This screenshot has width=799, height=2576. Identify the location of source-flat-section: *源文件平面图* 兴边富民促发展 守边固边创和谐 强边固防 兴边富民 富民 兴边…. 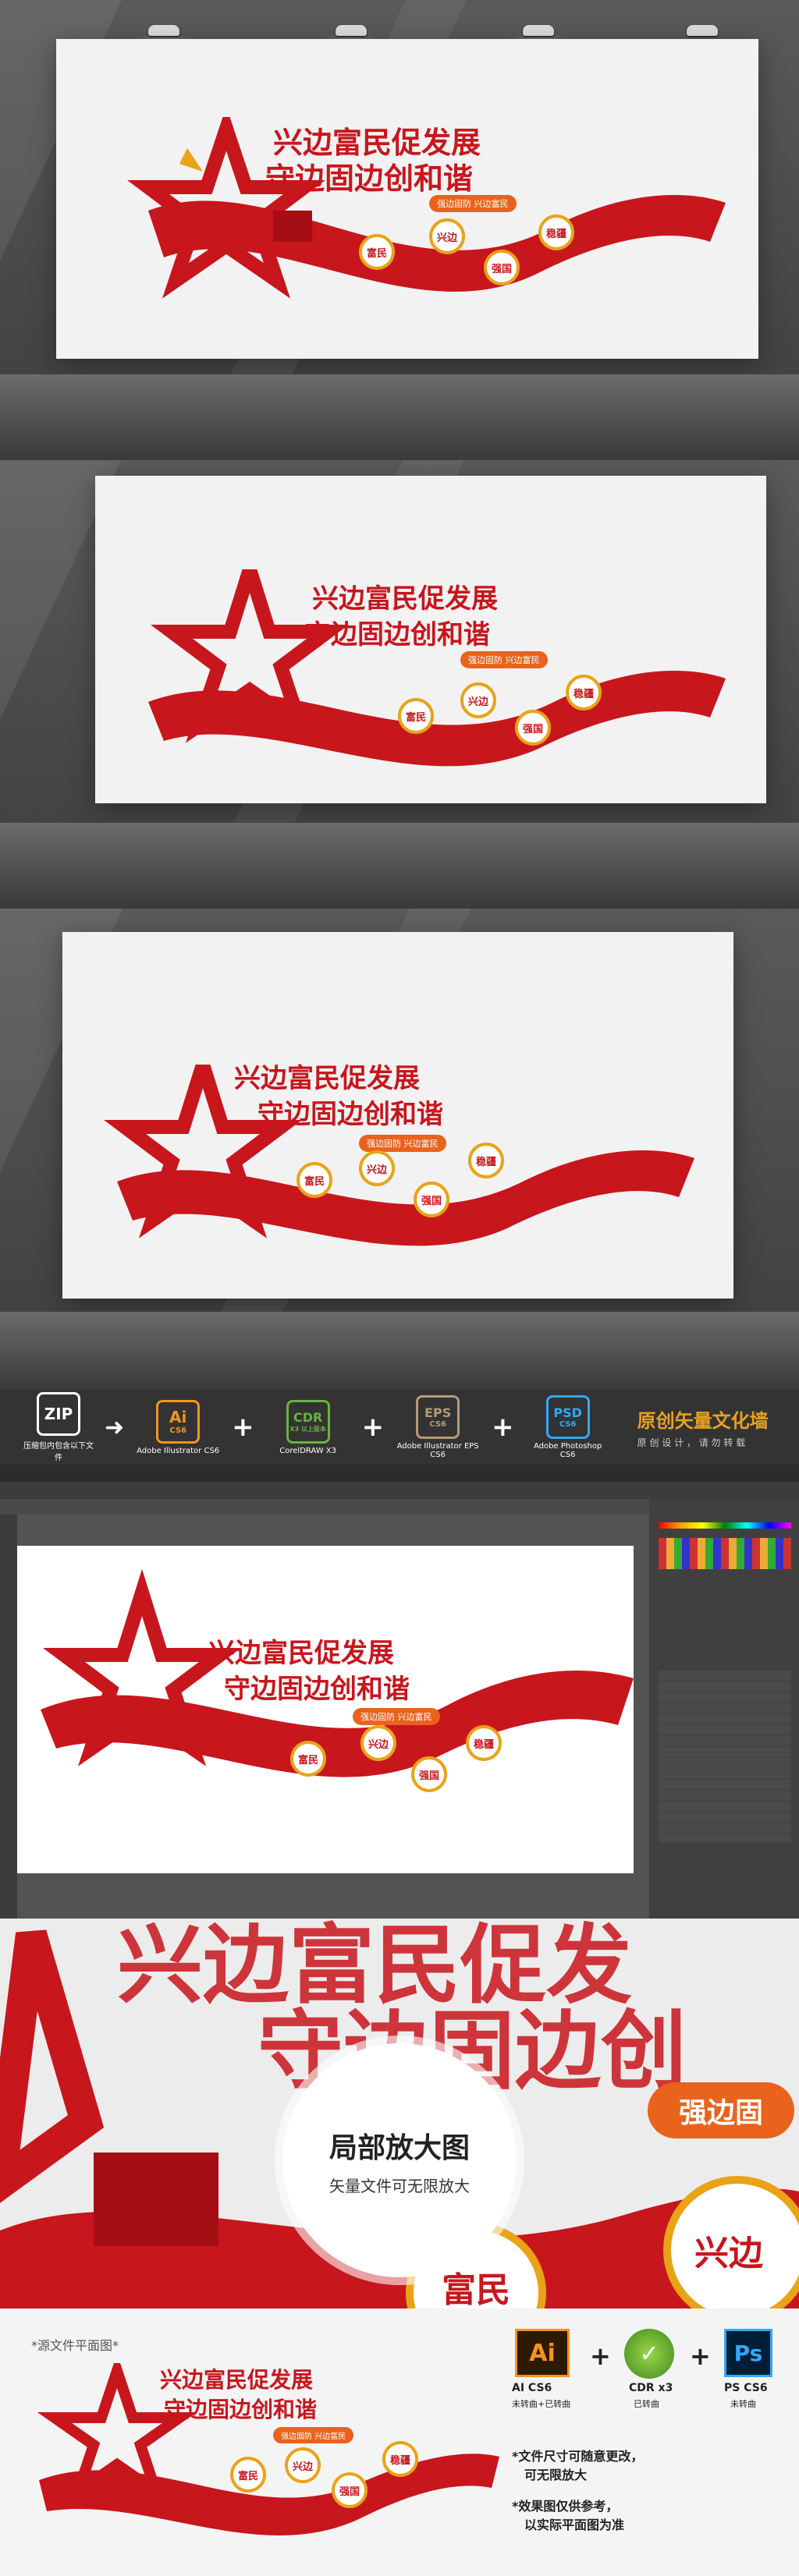
(399, 2442).